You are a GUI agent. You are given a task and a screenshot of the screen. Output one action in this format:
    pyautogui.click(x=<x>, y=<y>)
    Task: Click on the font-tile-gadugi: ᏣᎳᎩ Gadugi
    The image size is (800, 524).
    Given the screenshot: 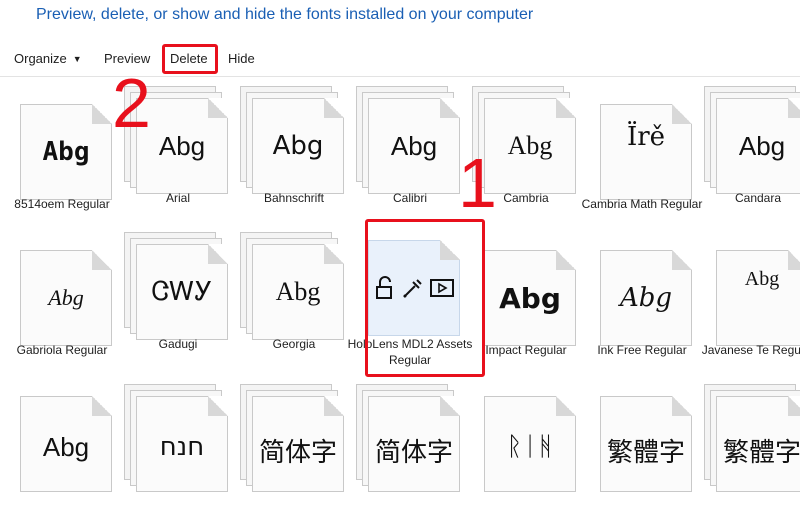 What is the action you would take?
    pyautogui.click(x=178, y=302)
    